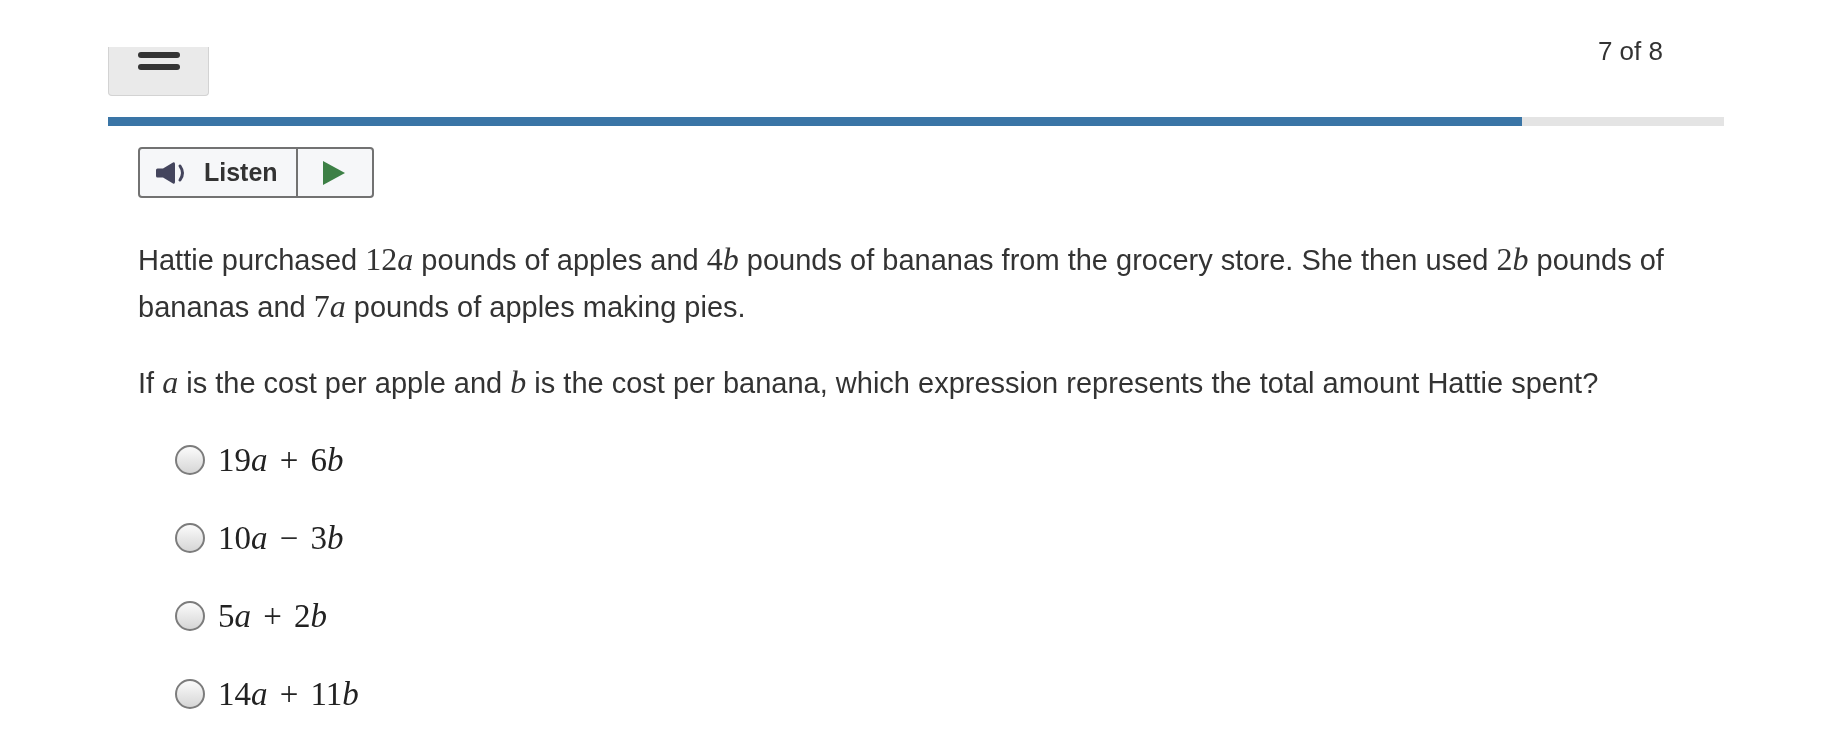 The width and height of the screenshot is (1830, 735). I want to click on answer-label: 14a + 11b, so click(288, 694).